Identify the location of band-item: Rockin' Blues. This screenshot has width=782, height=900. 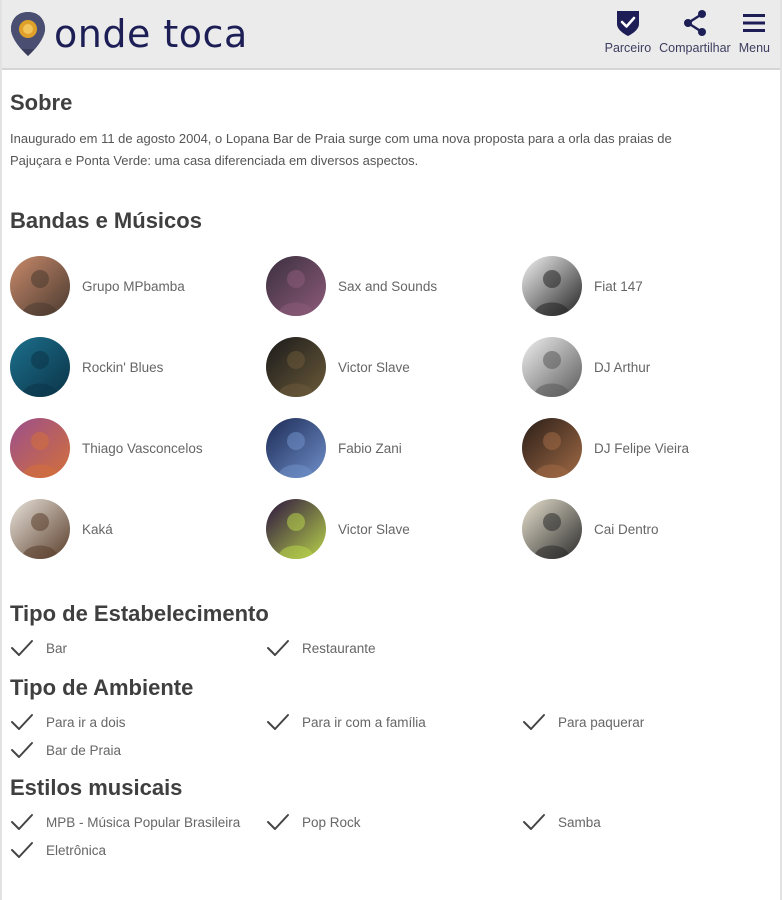
(138, 367).